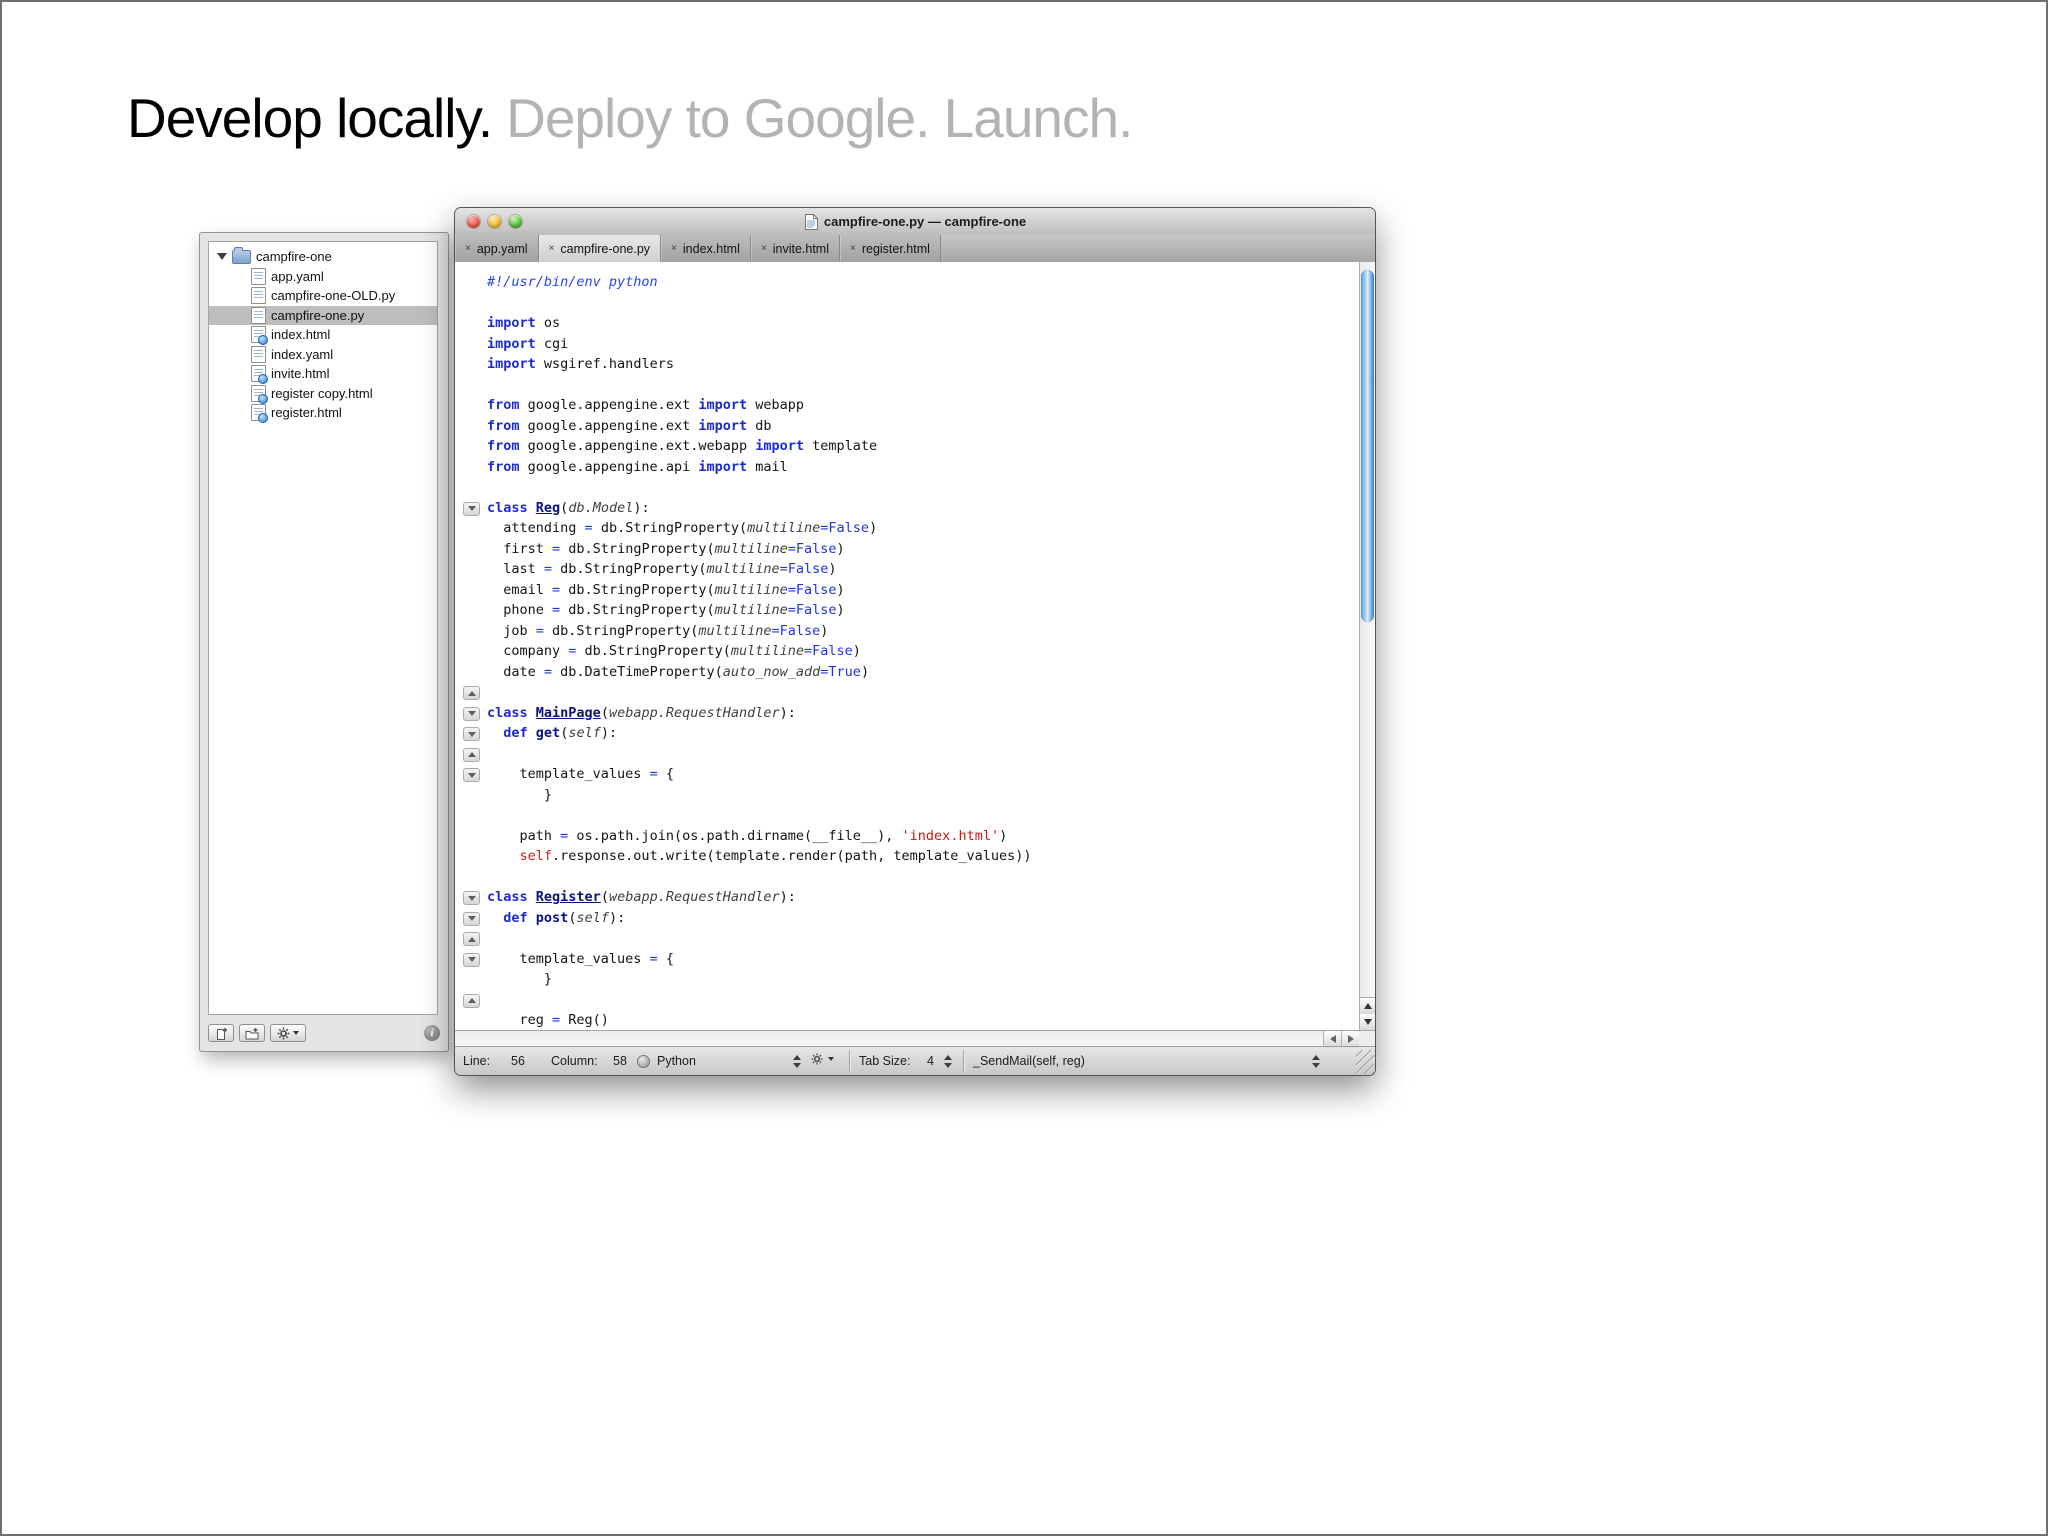 This screenshot has height=1536, width=2048. Describe the element at coordinates (1367, 646) in the screenshot. I see `vertical-scrollbar` at that location.